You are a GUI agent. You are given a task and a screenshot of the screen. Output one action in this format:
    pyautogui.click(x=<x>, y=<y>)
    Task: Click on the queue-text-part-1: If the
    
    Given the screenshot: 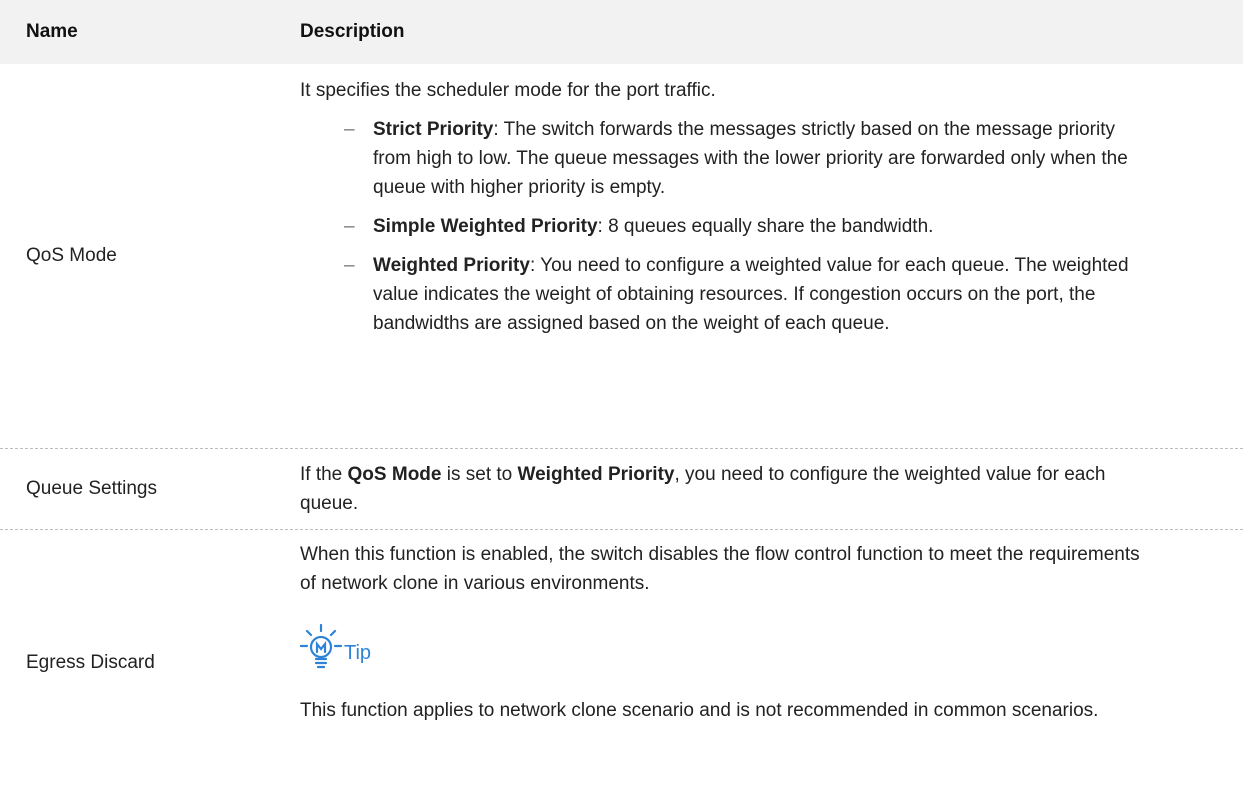 What is the action you would take?
    pyautogui.click(x=324, y=474)
    